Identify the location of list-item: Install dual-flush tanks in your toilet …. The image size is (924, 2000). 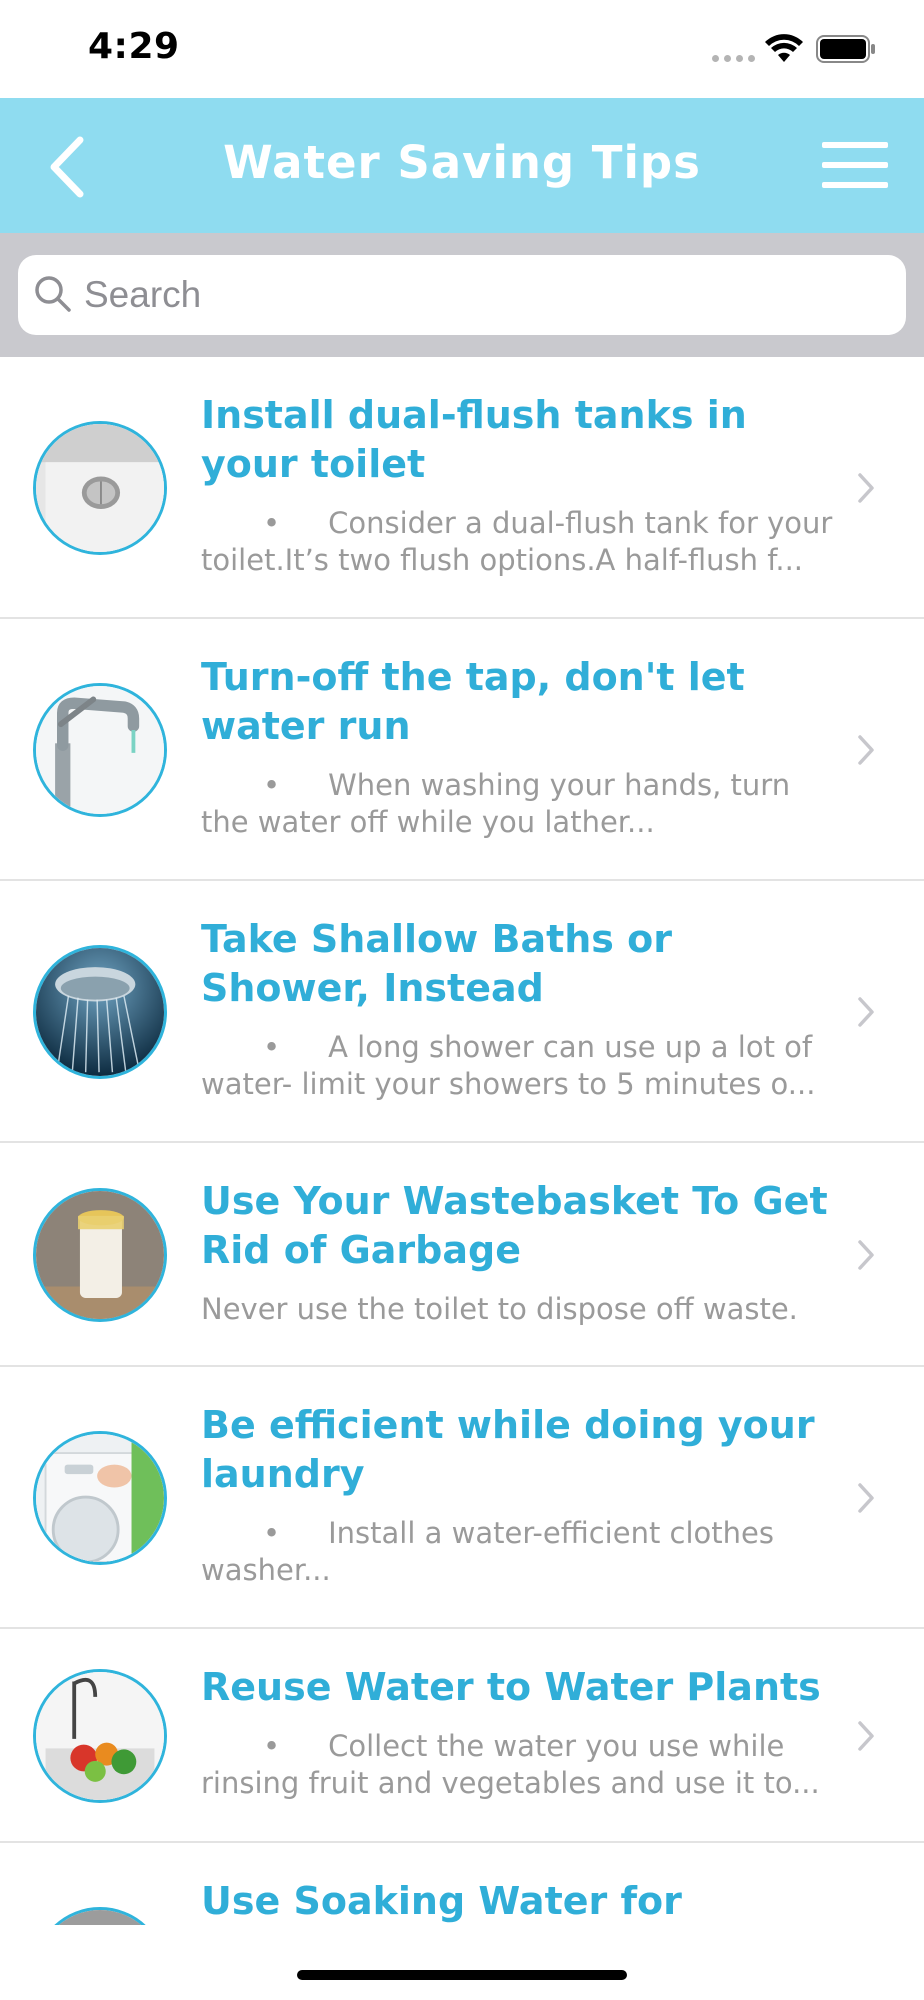
(462, 488).